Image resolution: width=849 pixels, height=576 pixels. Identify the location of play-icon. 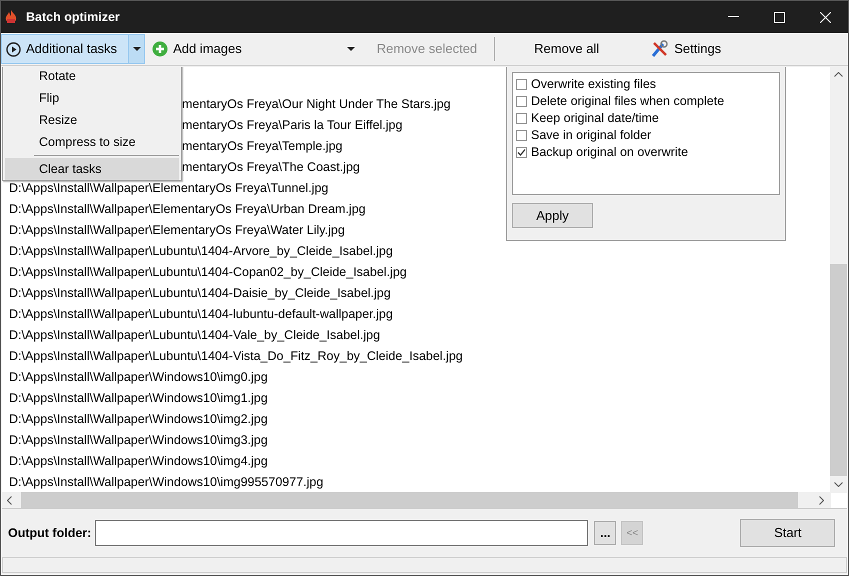
(13, 49).